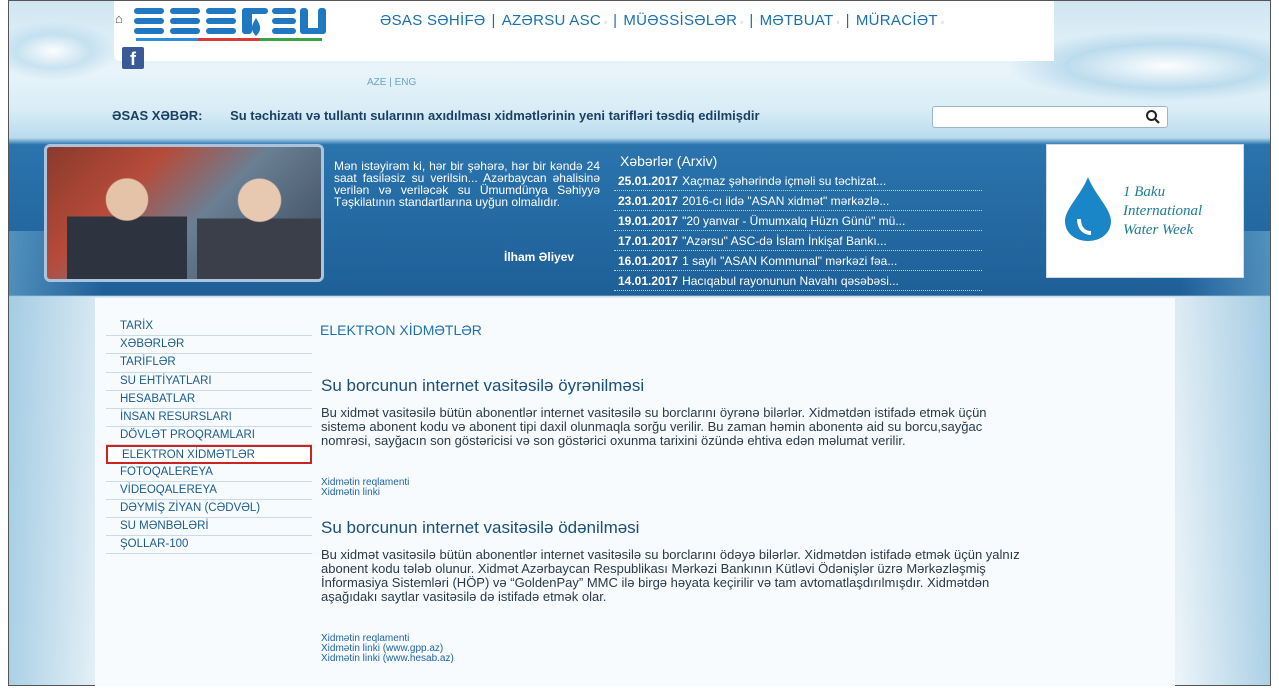 Image resolution: width=1279 pixels, height=688 pixels. I want to click on nav-home: ƏSAS SƏHİFƏ, so click(433, 20).